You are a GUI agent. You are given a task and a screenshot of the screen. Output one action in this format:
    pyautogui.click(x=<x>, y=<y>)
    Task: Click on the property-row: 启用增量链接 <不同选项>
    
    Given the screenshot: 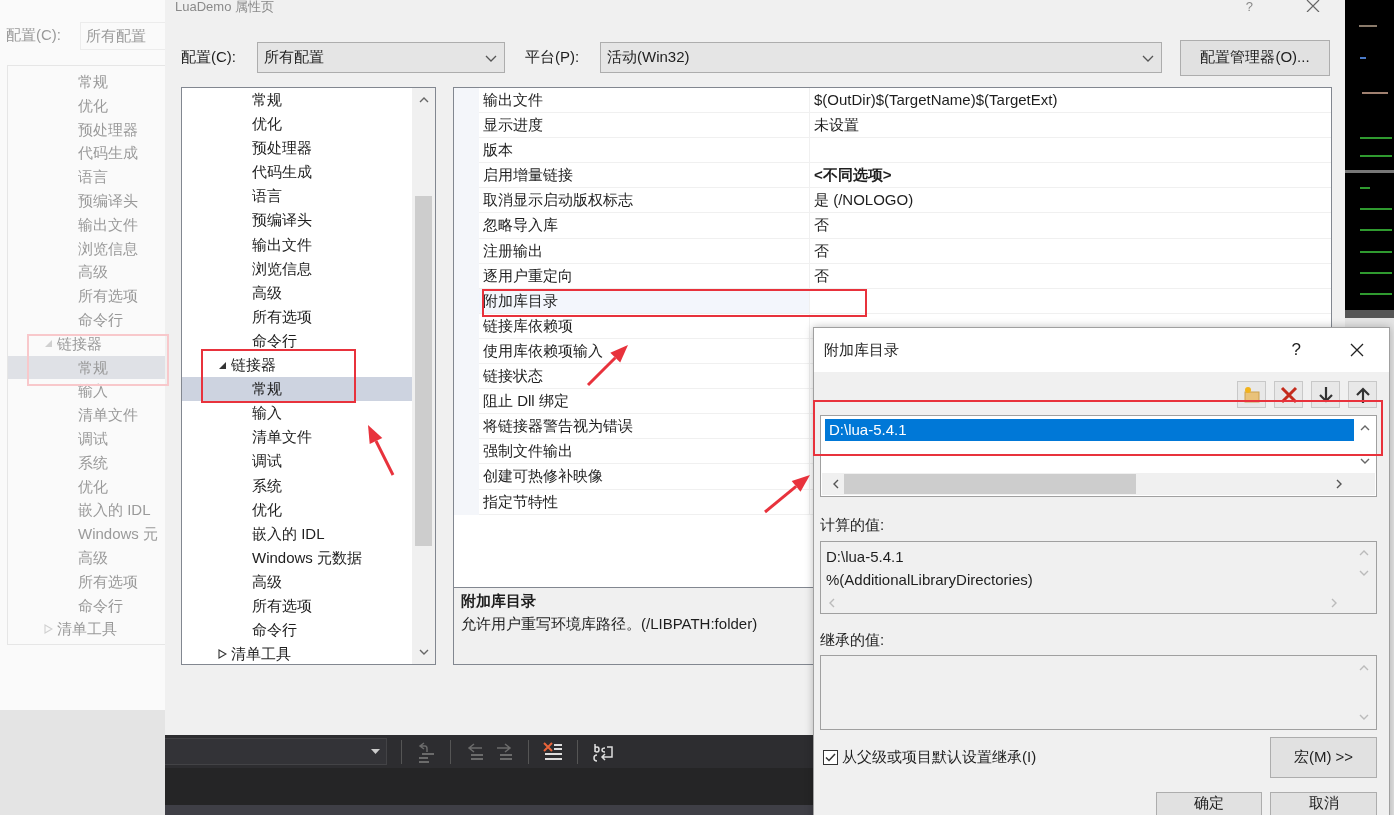 What is the action you would take?
    pyautogui.click(x=905, y=176)
    